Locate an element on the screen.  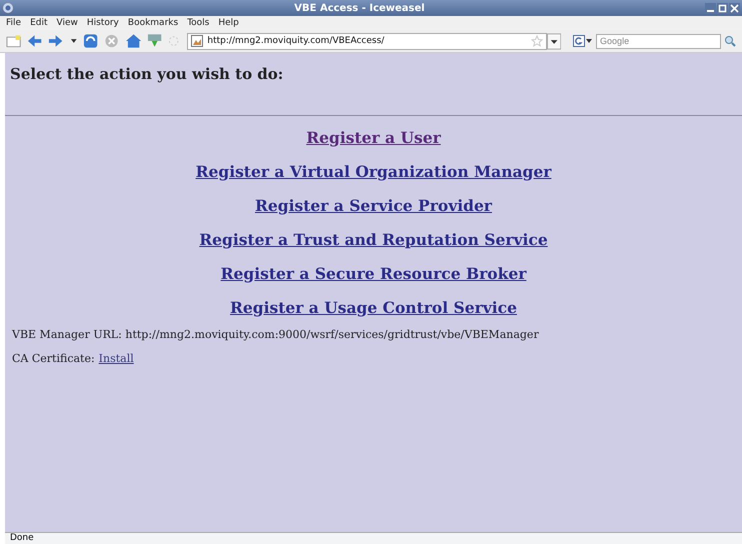
manager-url-text: VBE Manager URL: http://mng2.moviquity.com:9000/wsrf/services/gridtrust/vbe/VBEManager is located at coordinates (276, 334).